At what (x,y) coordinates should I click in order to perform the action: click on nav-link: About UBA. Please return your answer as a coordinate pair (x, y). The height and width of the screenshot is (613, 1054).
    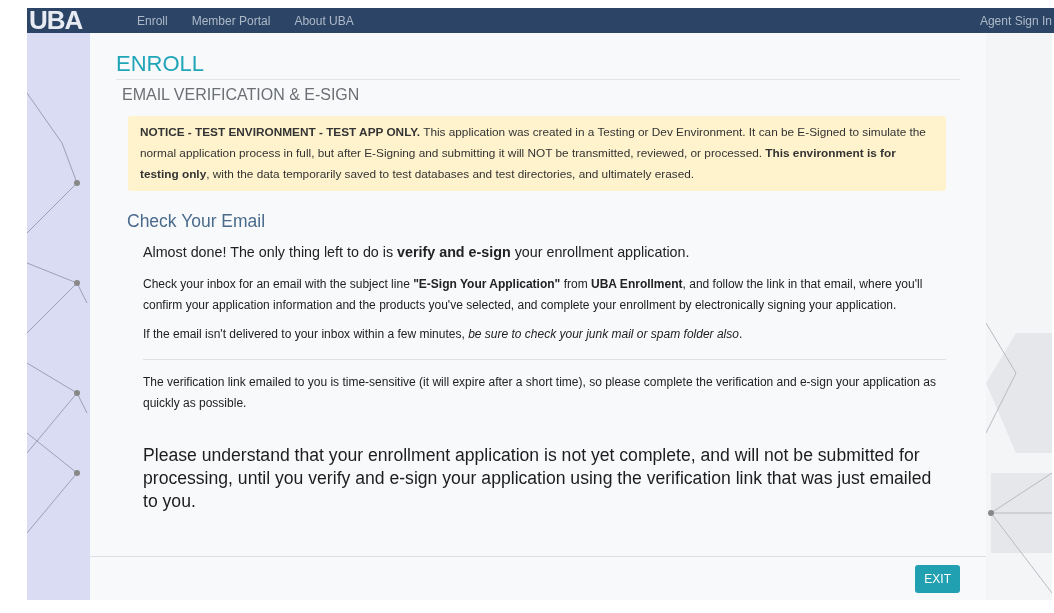
    Looking at the image, I should click on (324, 20).